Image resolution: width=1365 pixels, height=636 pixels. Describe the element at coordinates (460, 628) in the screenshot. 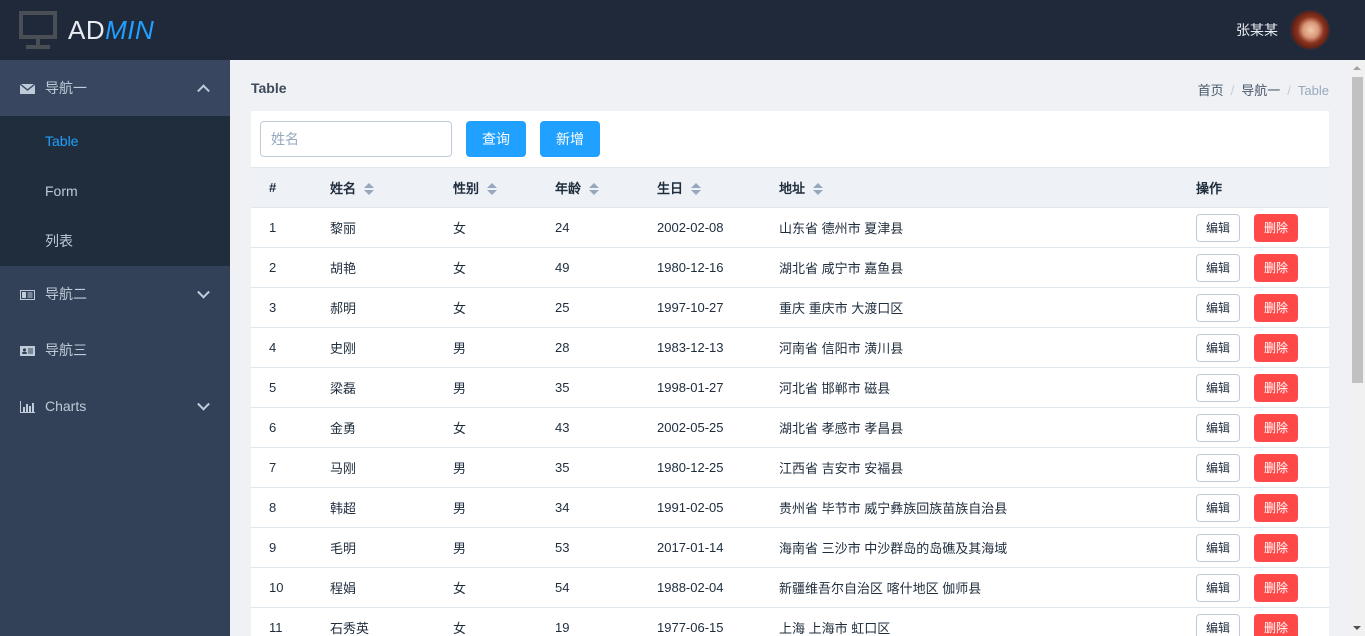

I see `cell-gender: 女` at that location.